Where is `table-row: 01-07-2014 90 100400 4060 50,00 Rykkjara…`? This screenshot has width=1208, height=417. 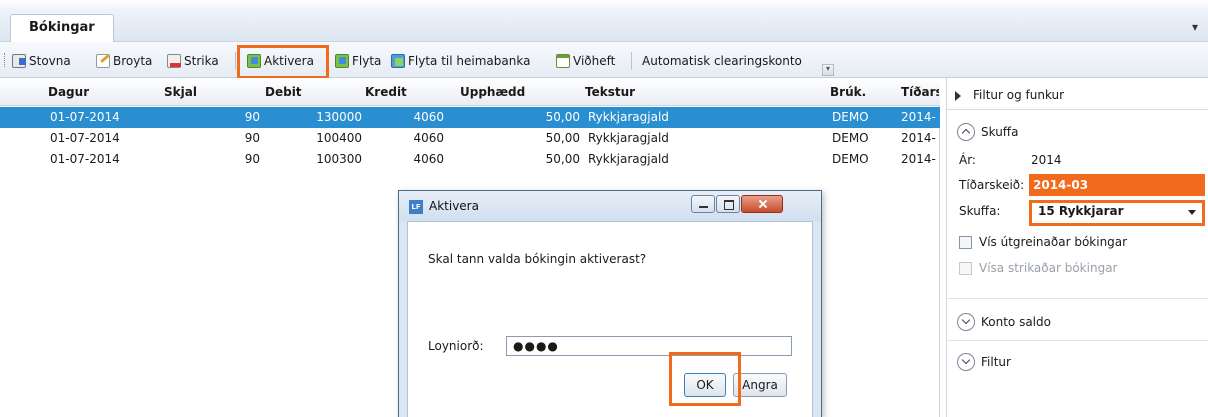 table-row: 01-07-2014 90 100400 4060 50,00 Rykkjara… is located at coordinates (470, 138).